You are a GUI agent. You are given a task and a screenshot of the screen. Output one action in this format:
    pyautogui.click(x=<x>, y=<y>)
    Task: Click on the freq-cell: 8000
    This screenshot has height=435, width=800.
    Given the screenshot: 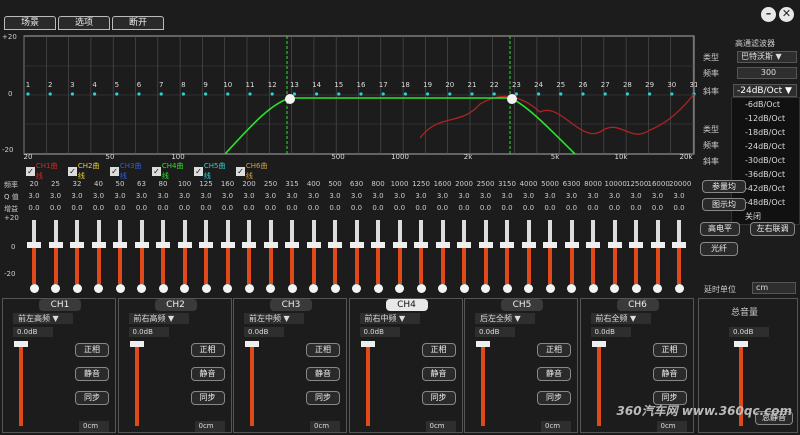 What is the action you would take?
    pyautogui.click(x=593, y=184)
    